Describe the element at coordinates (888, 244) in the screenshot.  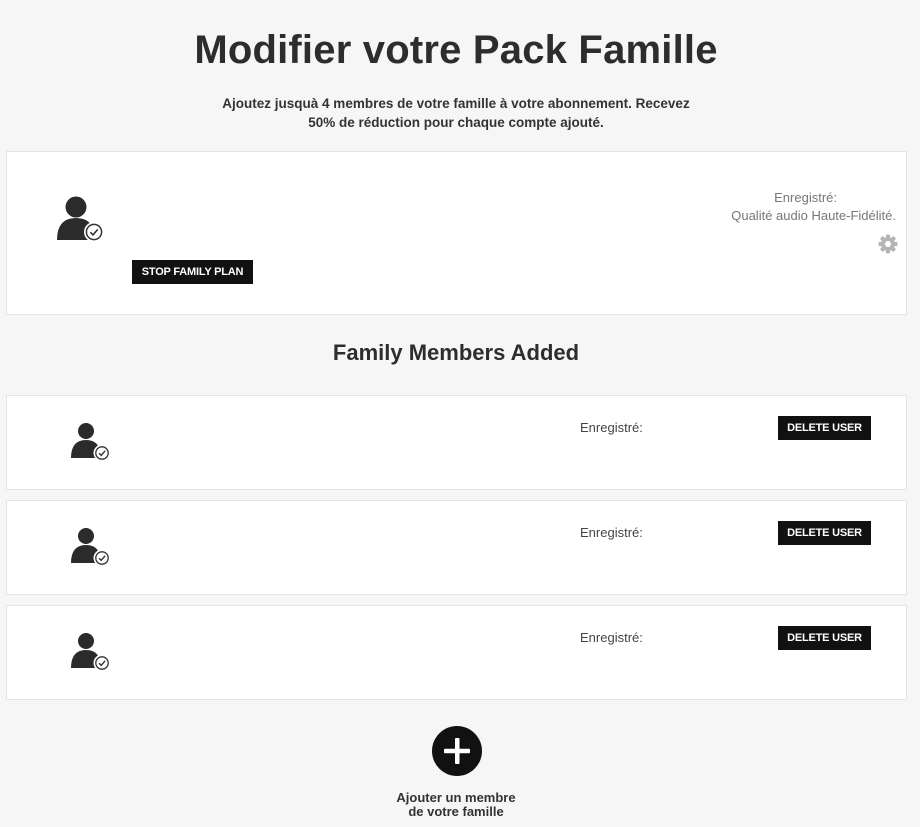
I see `gear-icon` at that location.